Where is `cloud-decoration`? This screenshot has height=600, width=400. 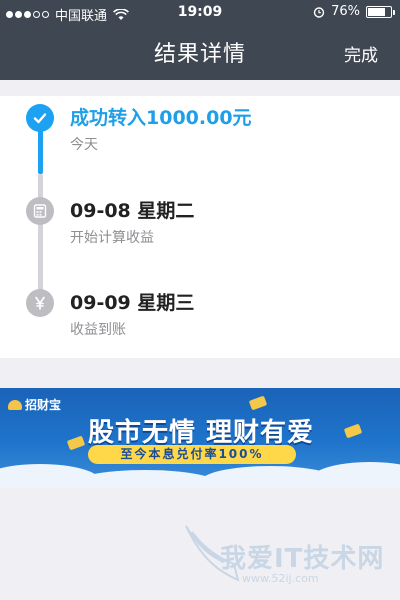
cloud-decoration is located at coordinates (355, 475).